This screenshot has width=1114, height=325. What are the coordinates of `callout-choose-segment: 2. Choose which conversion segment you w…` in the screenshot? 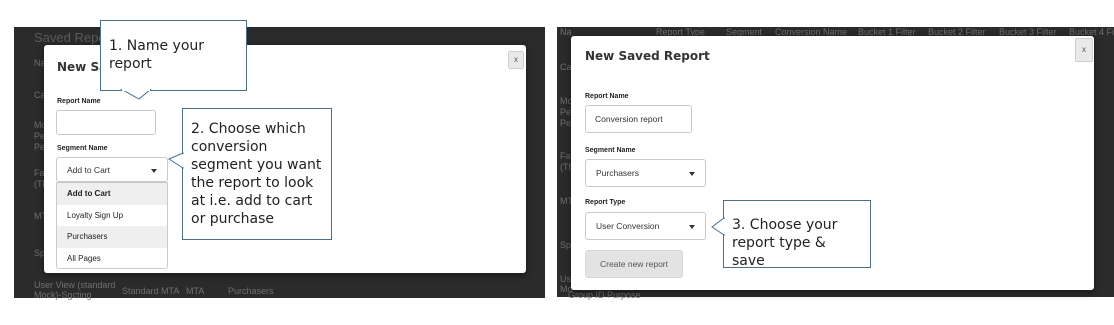 It's located at (257, 174).